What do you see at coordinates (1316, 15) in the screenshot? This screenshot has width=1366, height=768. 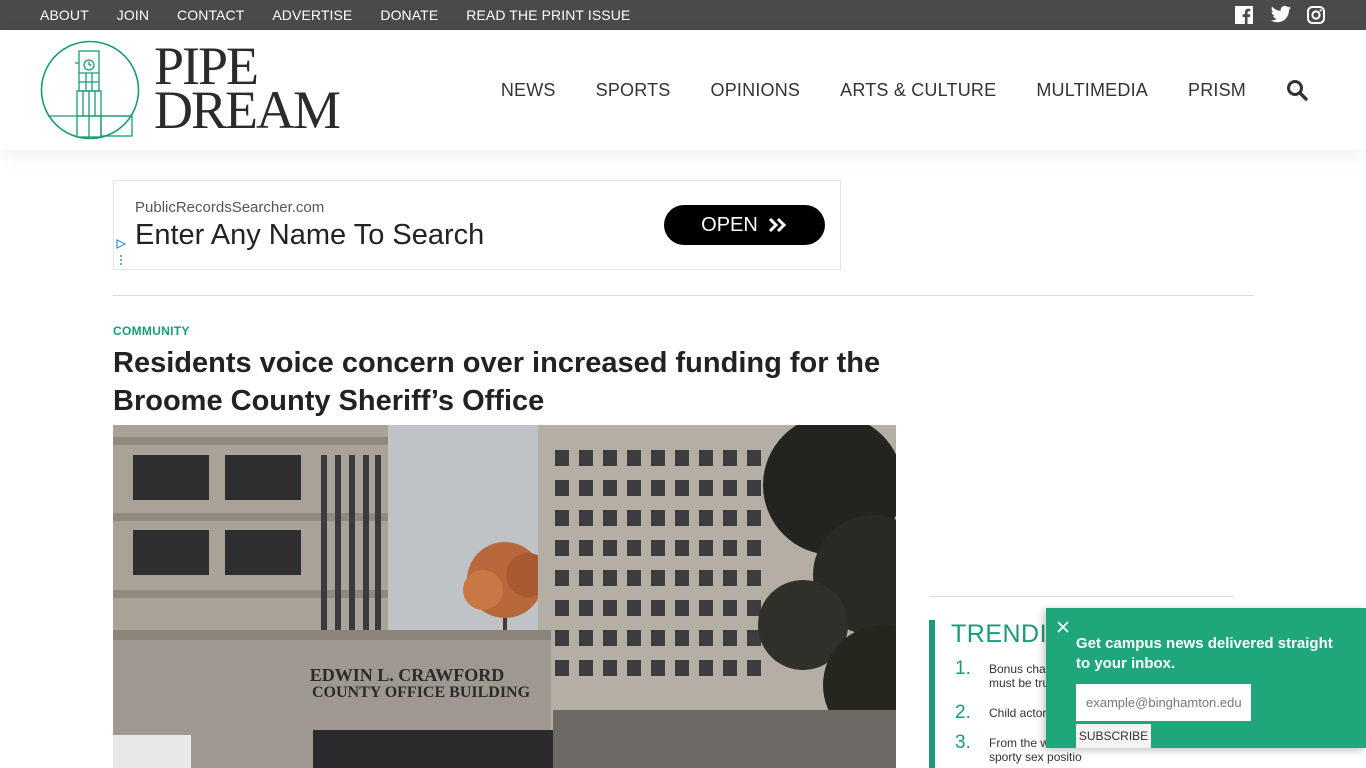 I see `instagram-icon` at bounding box center [1316, 15].